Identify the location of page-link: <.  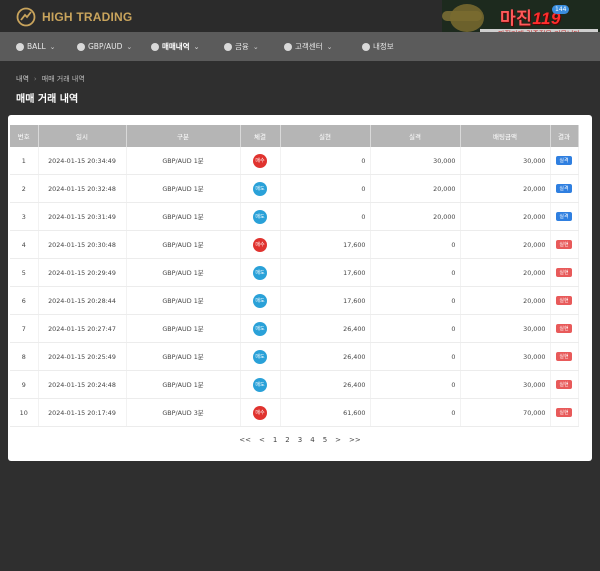
(262, 440).